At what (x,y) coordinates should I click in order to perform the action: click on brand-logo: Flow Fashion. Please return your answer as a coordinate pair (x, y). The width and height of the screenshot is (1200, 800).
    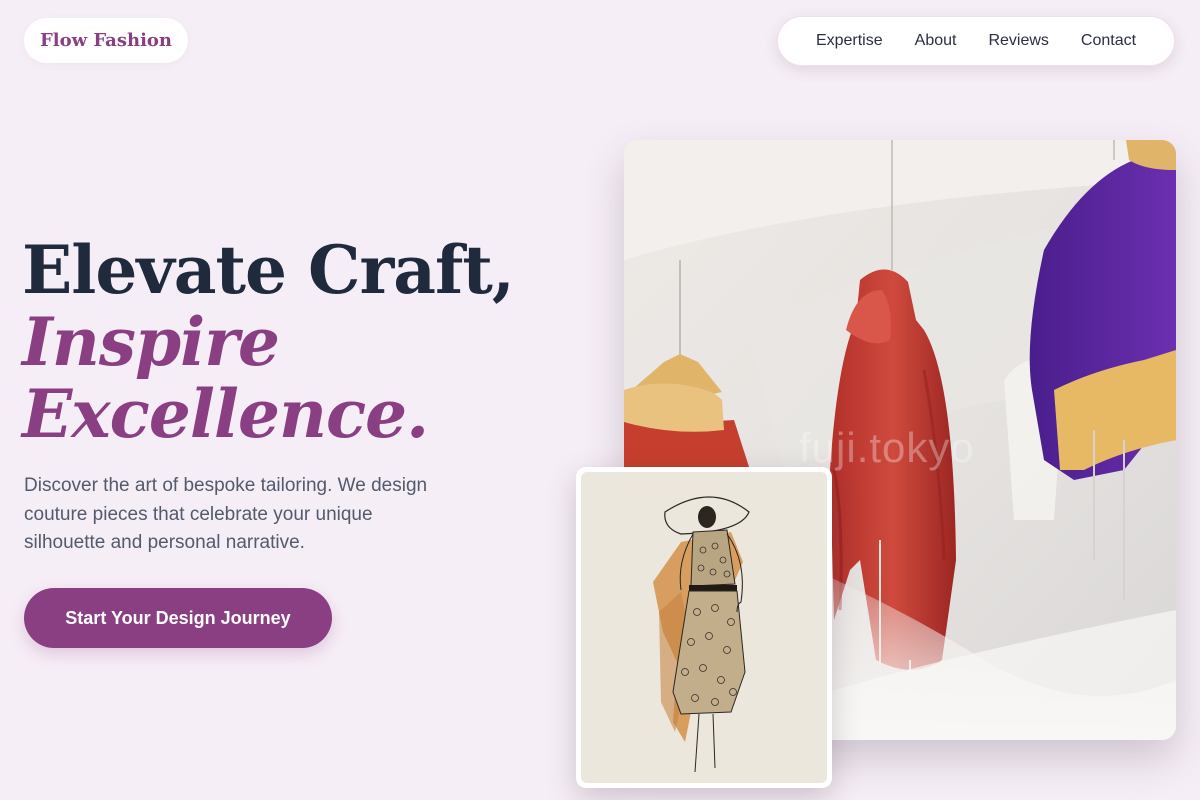
    Looking at the image, I should click on (106, 40).